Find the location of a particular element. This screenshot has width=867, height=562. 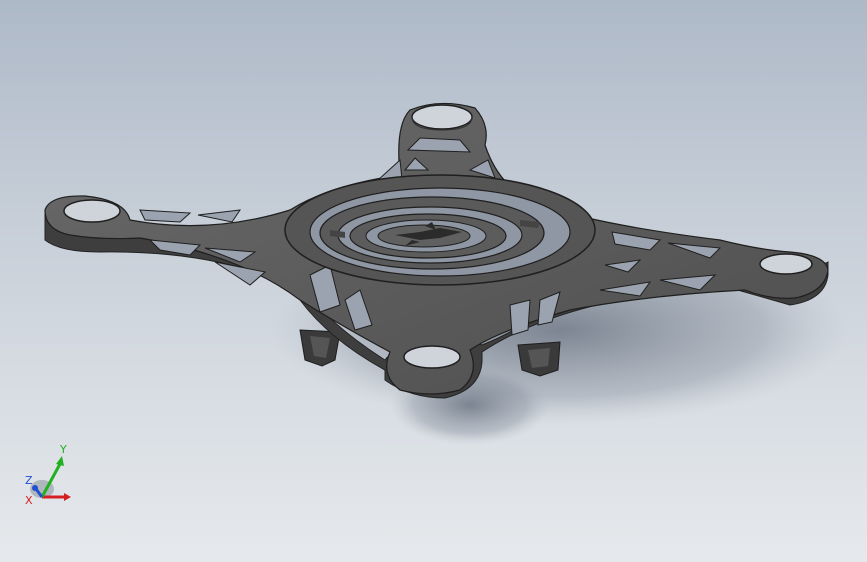

triad-x-arrow-icon is located at coordinates (67, 497).